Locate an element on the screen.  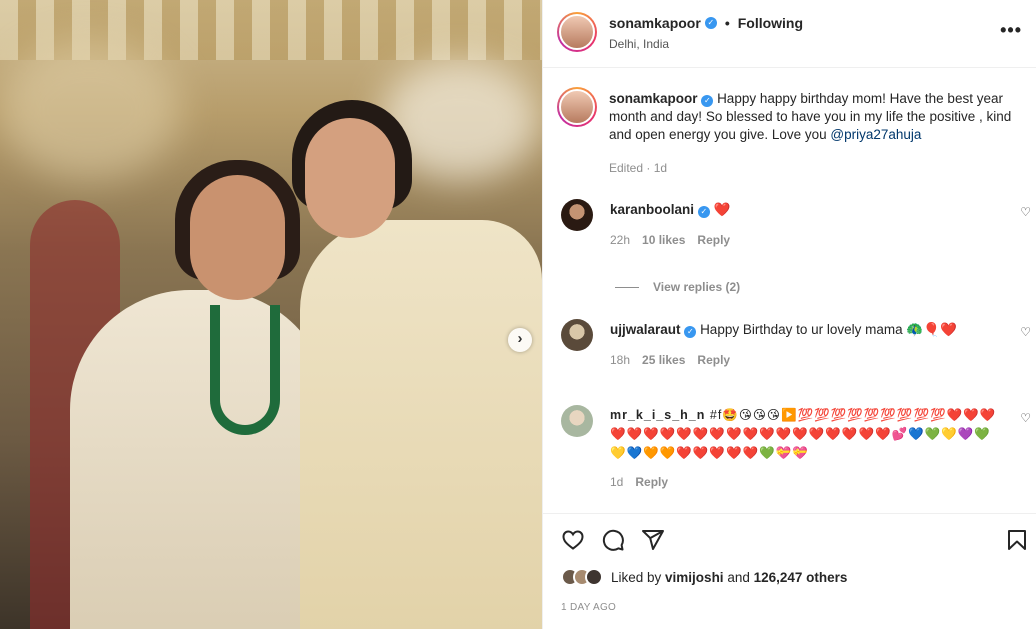
author-username: sonamkapoor is located at coordinates (655, 23).